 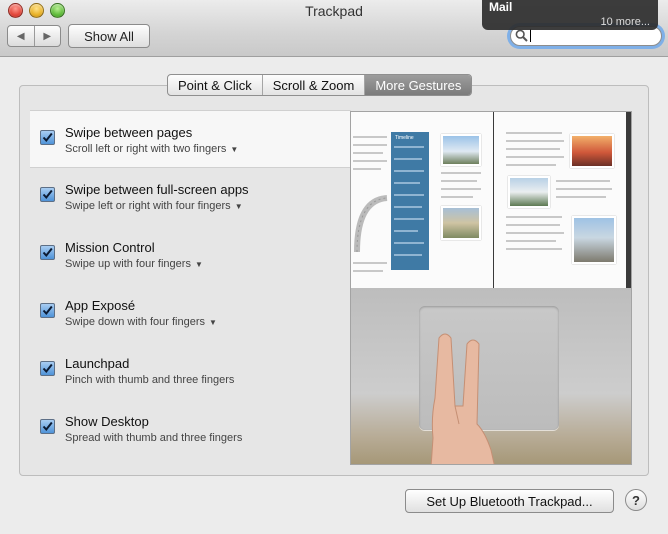 What do you see at coordinates (148, 206) in the screenshot?
I see `gesture-subtitle: Swipe left or right with four fingers` at bounding box center [148, 206].